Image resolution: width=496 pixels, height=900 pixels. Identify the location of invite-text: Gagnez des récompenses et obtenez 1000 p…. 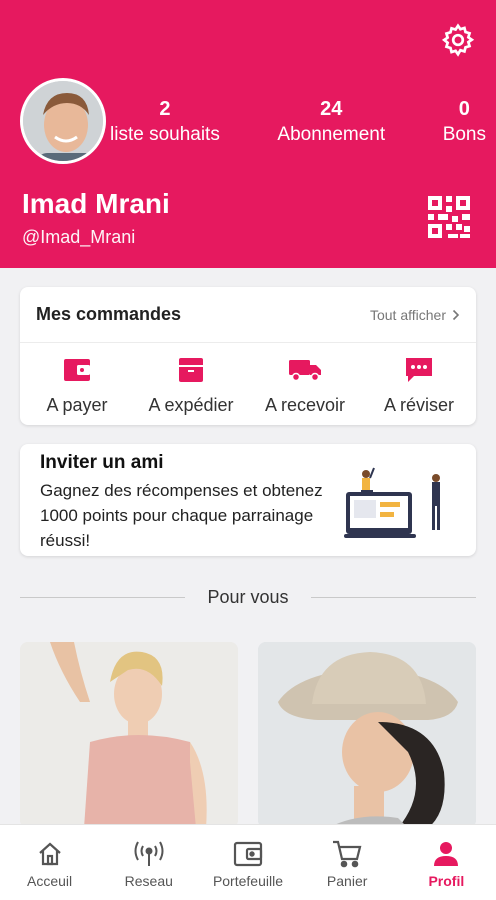
(181, 515).